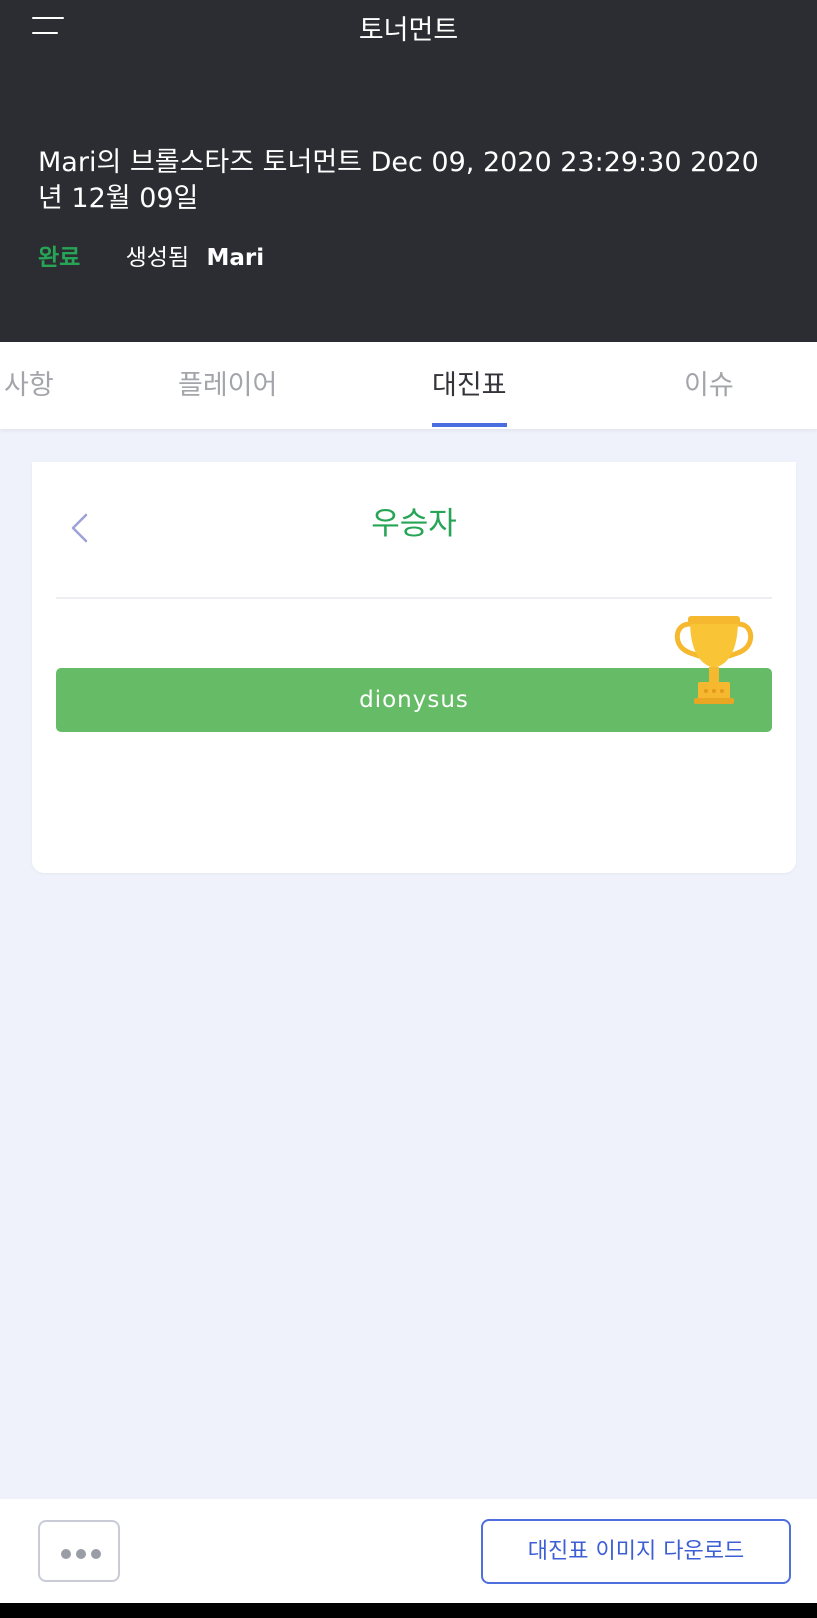 The height and width of the screenshot is (1618, 817). I want to click on download-label: 대진표 이미지 다운로드, so click(636, 1551).